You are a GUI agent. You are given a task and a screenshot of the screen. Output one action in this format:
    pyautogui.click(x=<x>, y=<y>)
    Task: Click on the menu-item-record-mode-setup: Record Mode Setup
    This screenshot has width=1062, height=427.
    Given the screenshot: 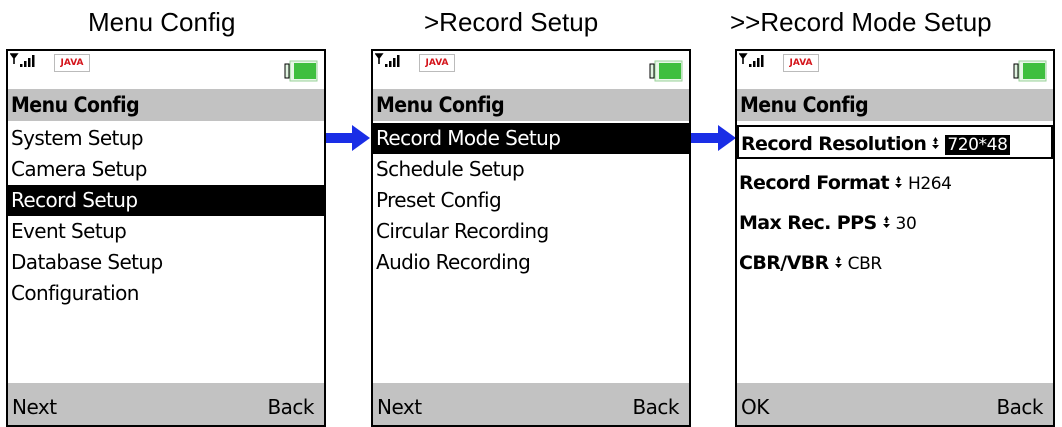 What is the action you would take?
    pyautogui.click(x=531, y=138)
    